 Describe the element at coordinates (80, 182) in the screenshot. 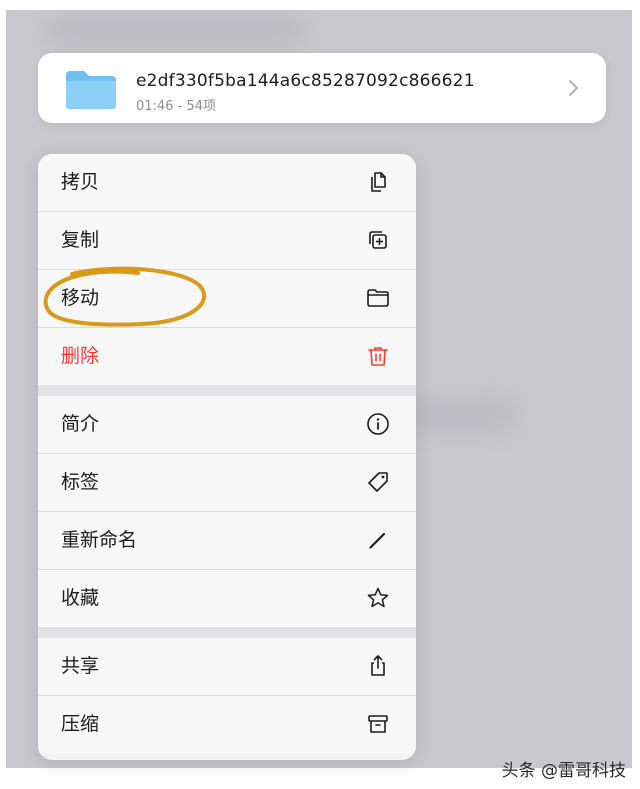

I see `menu-item-label: 拷贝` at that location.